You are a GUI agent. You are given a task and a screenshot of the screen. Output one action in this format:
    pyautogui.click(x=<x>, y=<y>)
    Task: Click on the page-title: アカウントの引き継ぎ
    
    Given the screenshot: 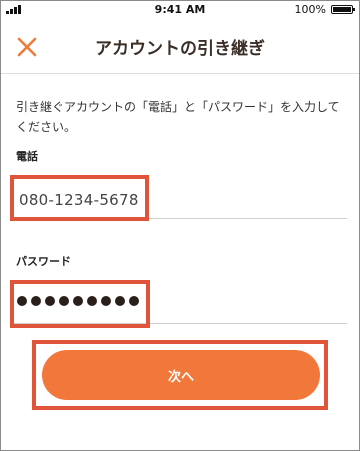 What is the action you would take?
    pyautogui.click(x=180, y=49)
    